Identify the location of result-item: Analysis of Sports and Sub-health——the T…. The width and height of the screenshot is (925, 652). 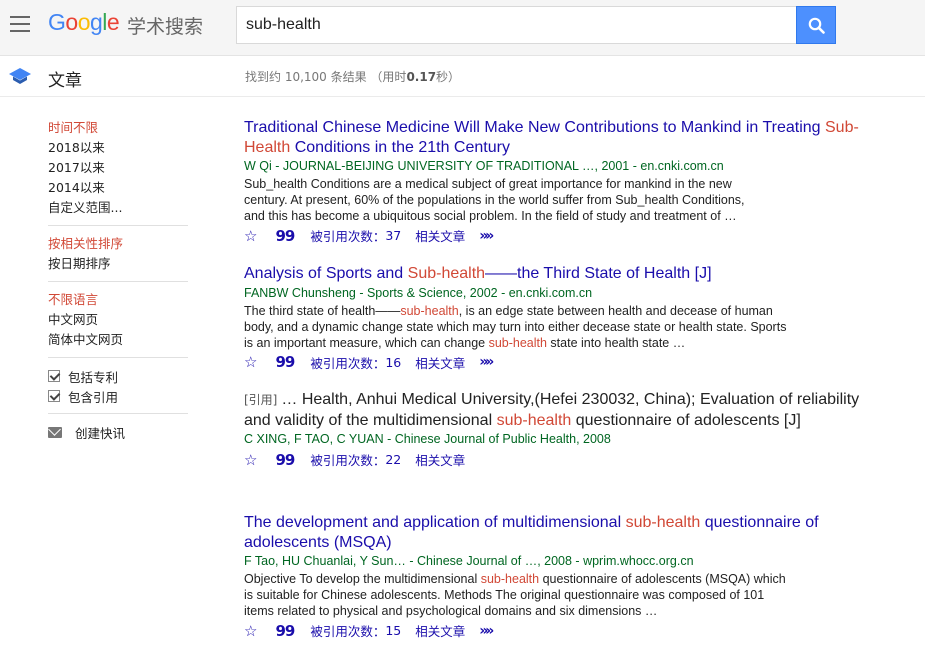
(564, 327).